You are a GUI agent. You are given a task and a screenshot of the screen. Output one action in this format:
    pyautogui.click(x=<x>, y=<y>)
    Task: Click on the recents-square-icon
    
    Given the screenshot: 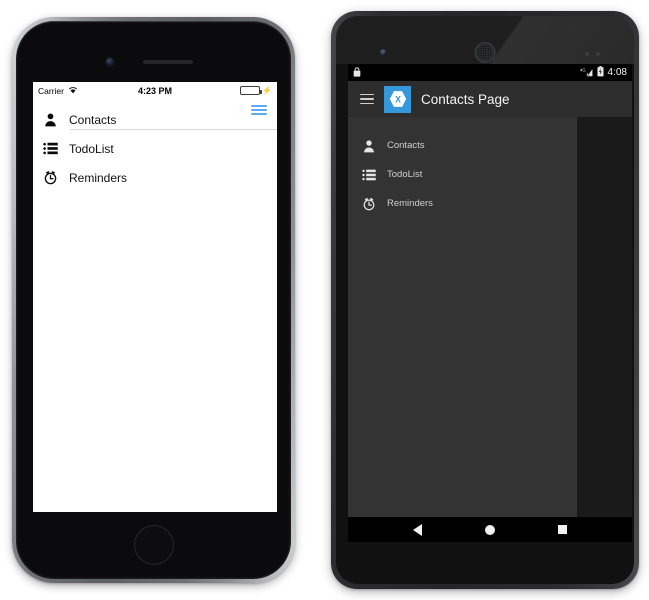 What is the action you would take?
    pyautogui.click(x=562, y=529)
    